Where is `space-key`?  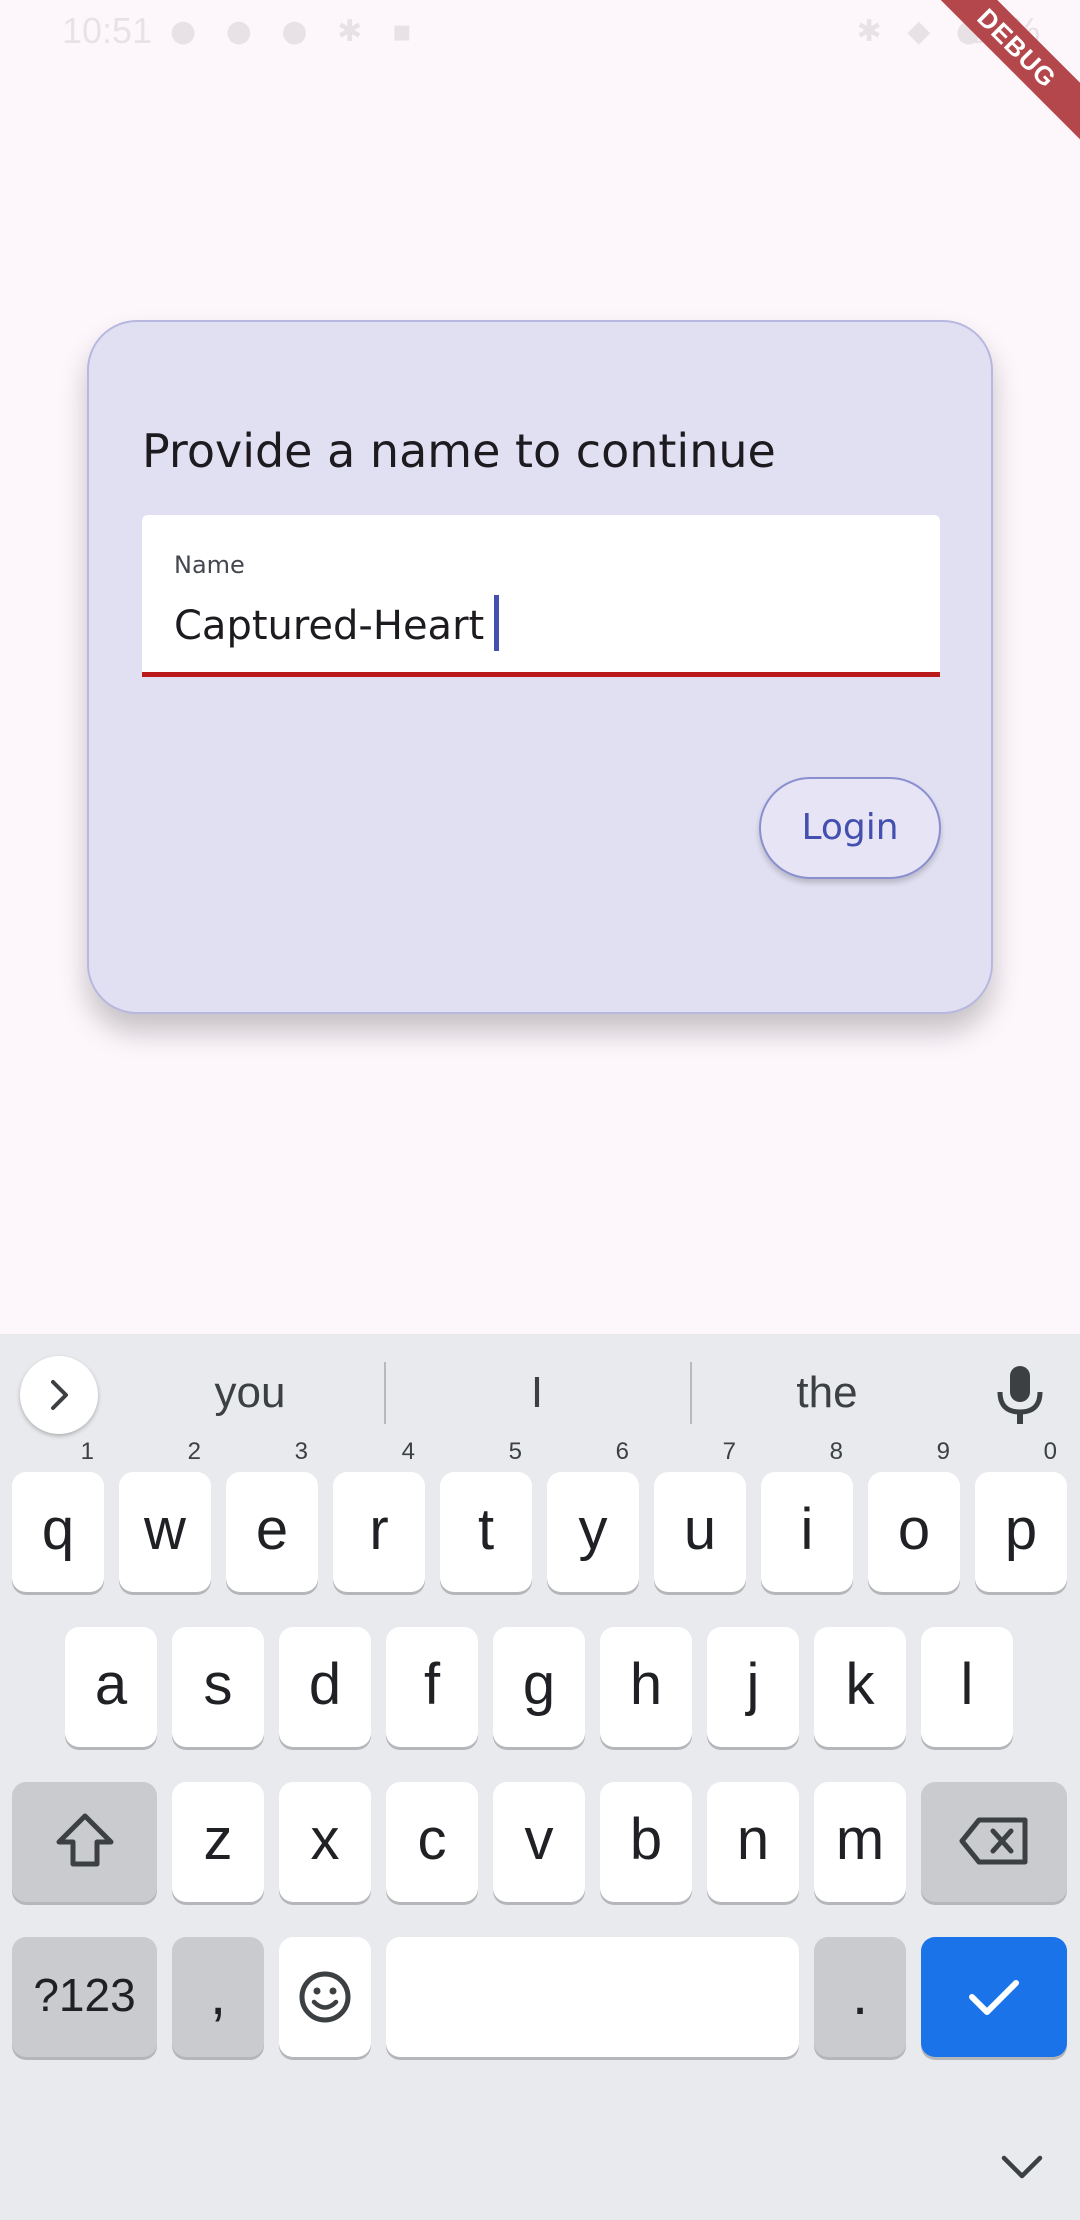
space-key is located at coordinates (592, 1997).